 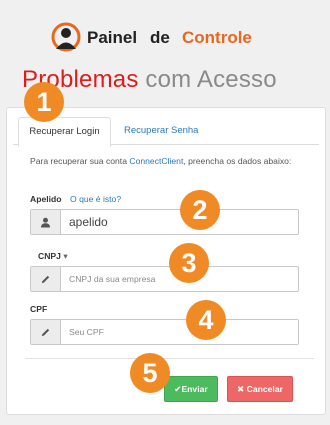 What do you see at coordinates (241, 389) in the screenshot?
I see `close-icon: ✖` at bounding box center [241, 389].